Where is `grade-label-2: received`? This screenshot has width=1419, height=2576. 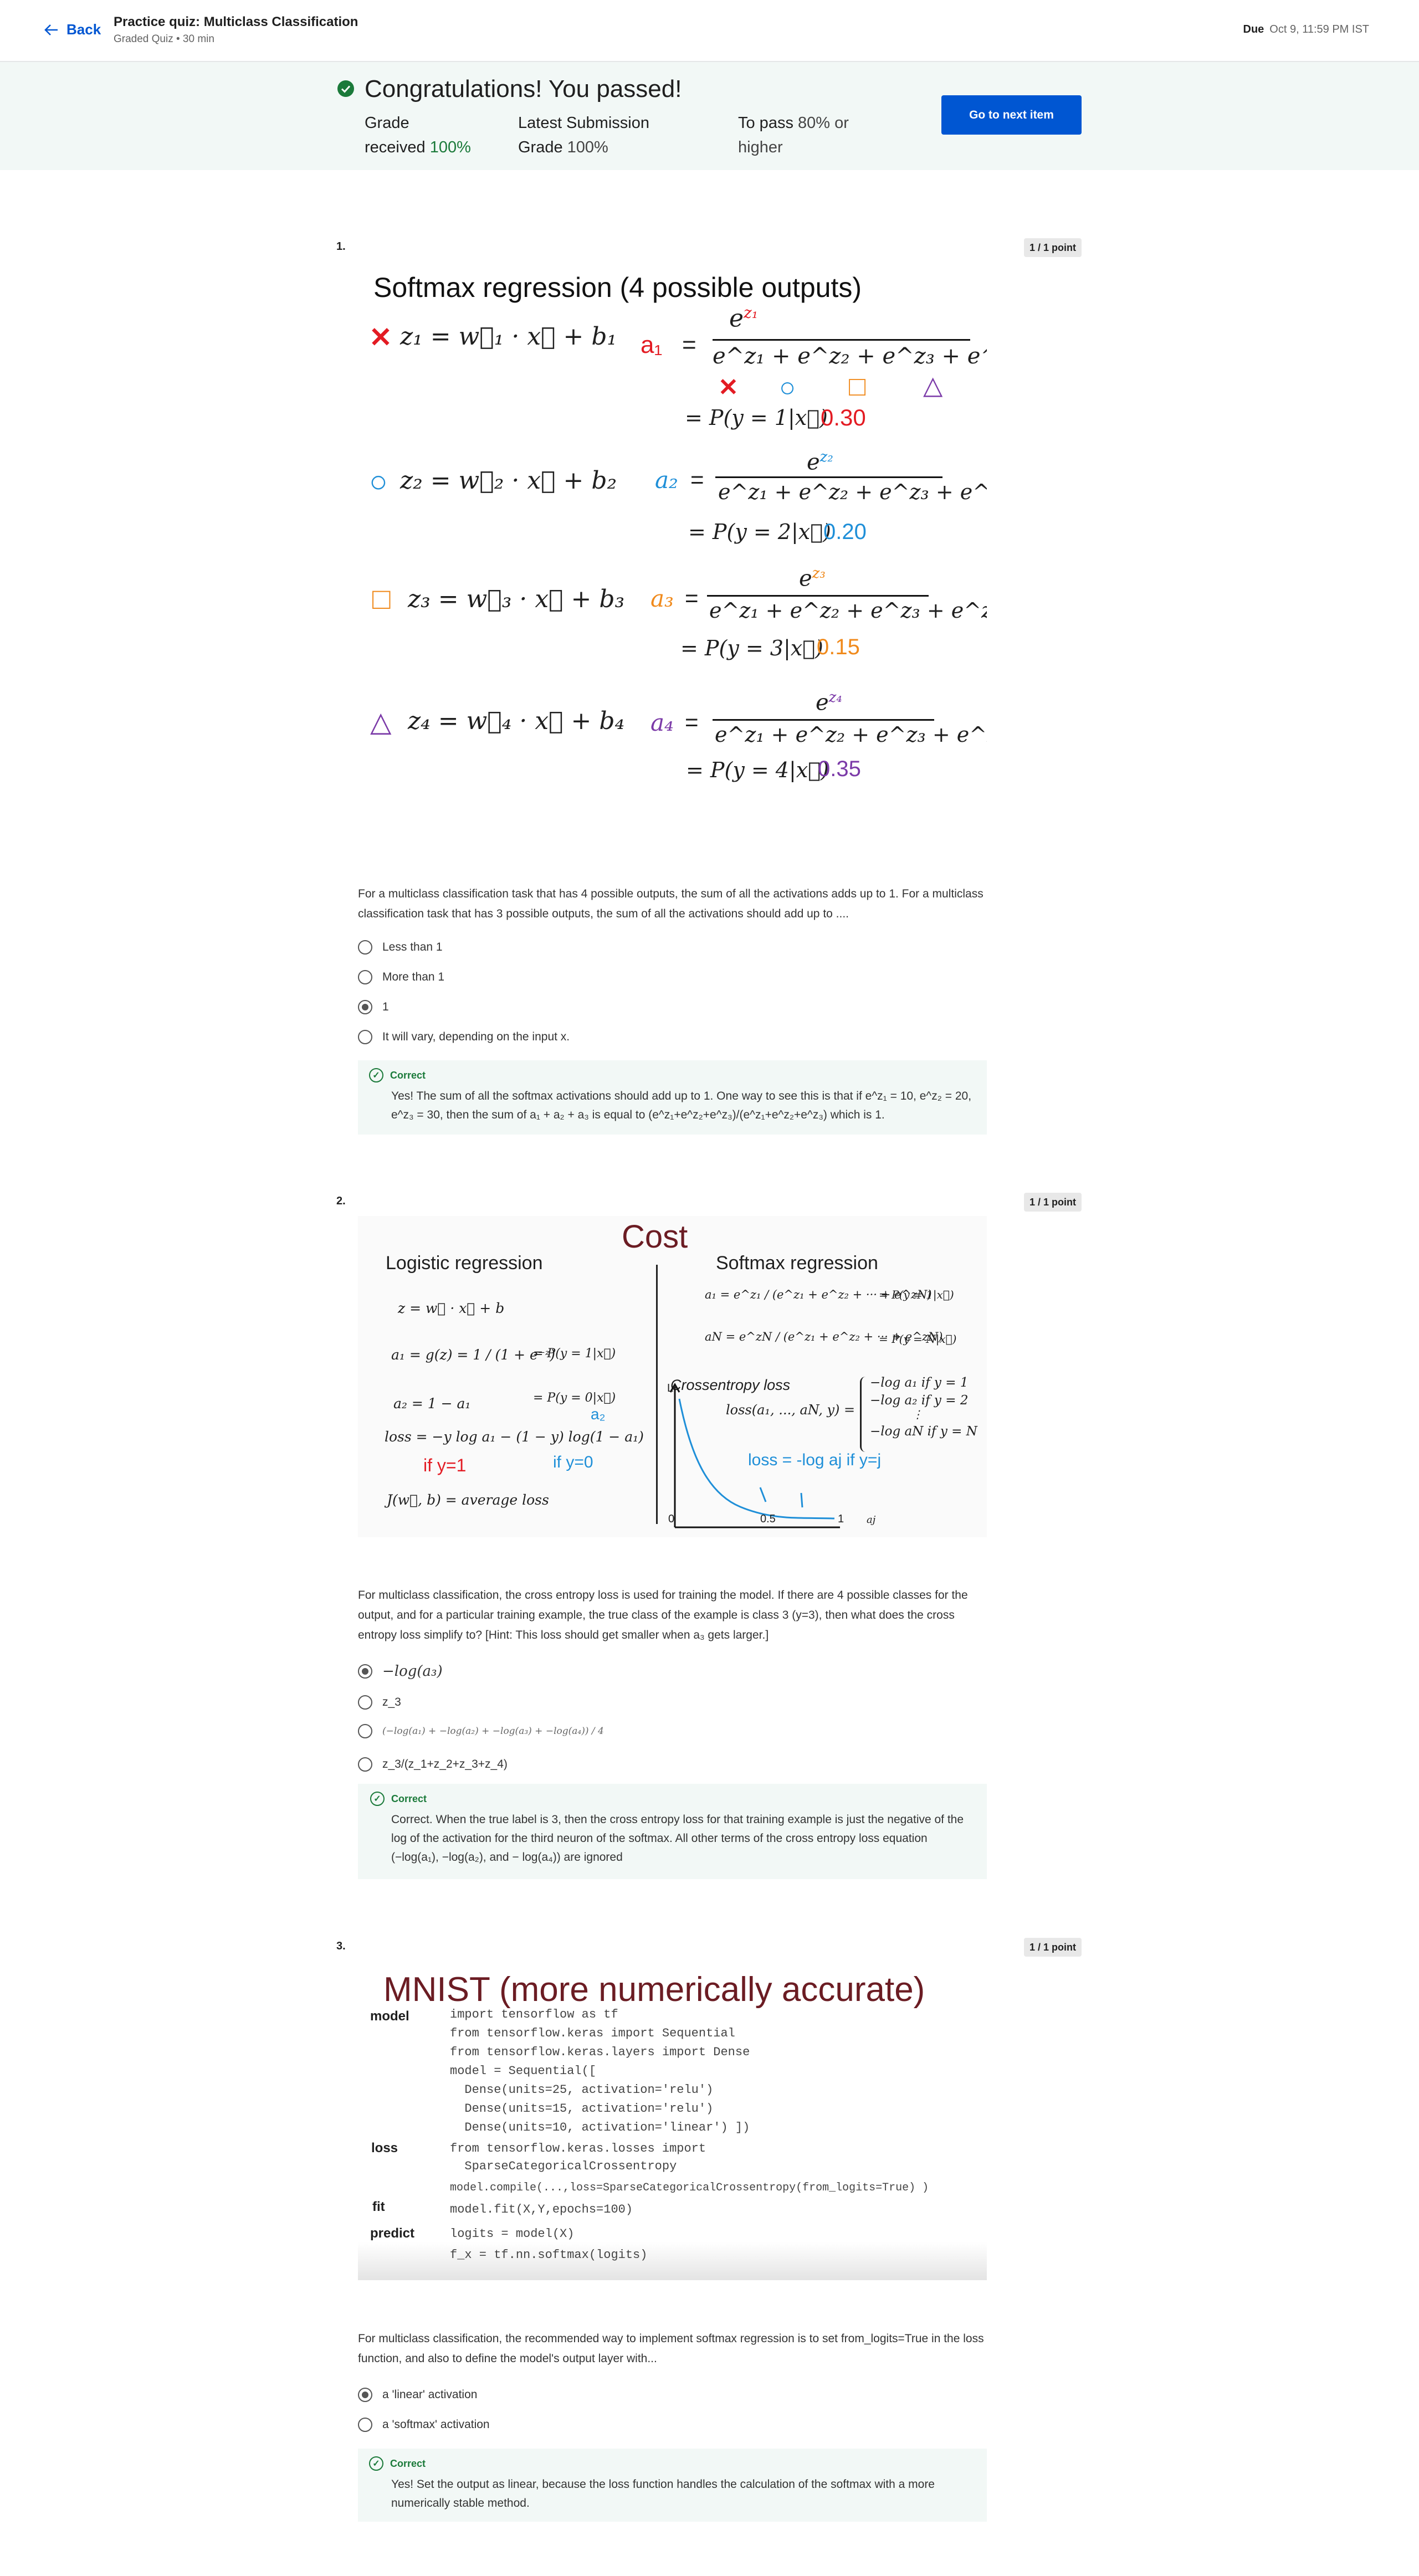
grade-label-2: received is located at coordinates (395, 147).